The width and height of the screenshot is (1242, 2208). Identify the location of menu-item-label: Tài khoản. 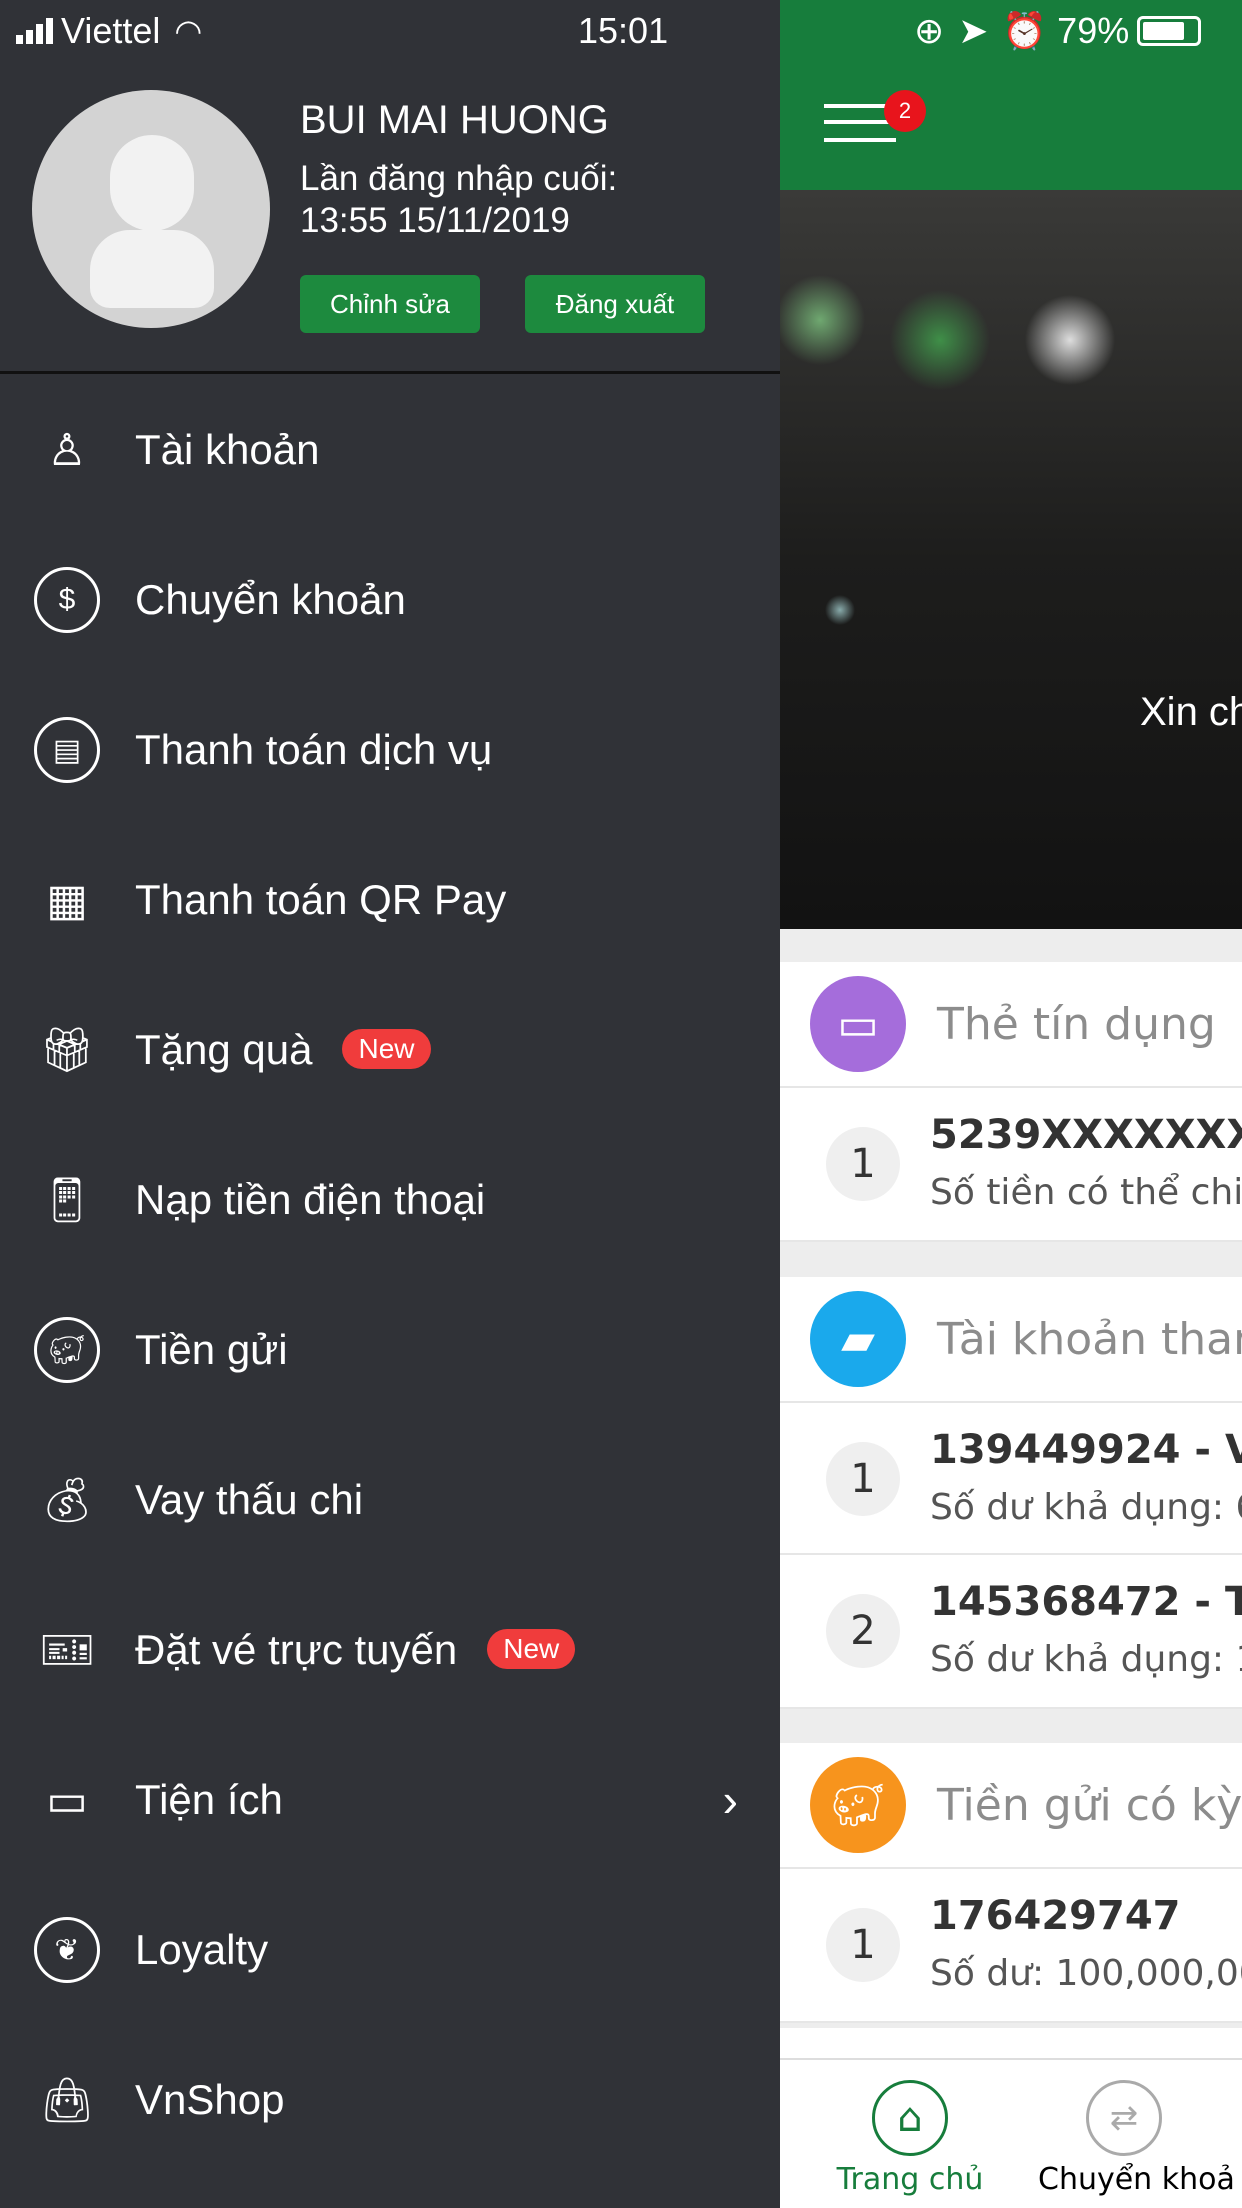
(227, 450).